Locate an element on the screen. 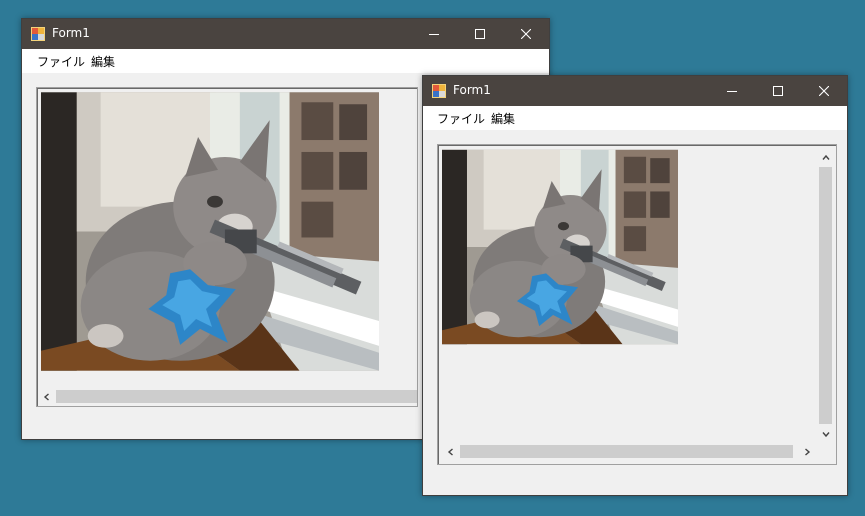 Image resolution: width=865 pixels, height=516 pixels. chevron-down-icon is located at coordinates (825, 434).